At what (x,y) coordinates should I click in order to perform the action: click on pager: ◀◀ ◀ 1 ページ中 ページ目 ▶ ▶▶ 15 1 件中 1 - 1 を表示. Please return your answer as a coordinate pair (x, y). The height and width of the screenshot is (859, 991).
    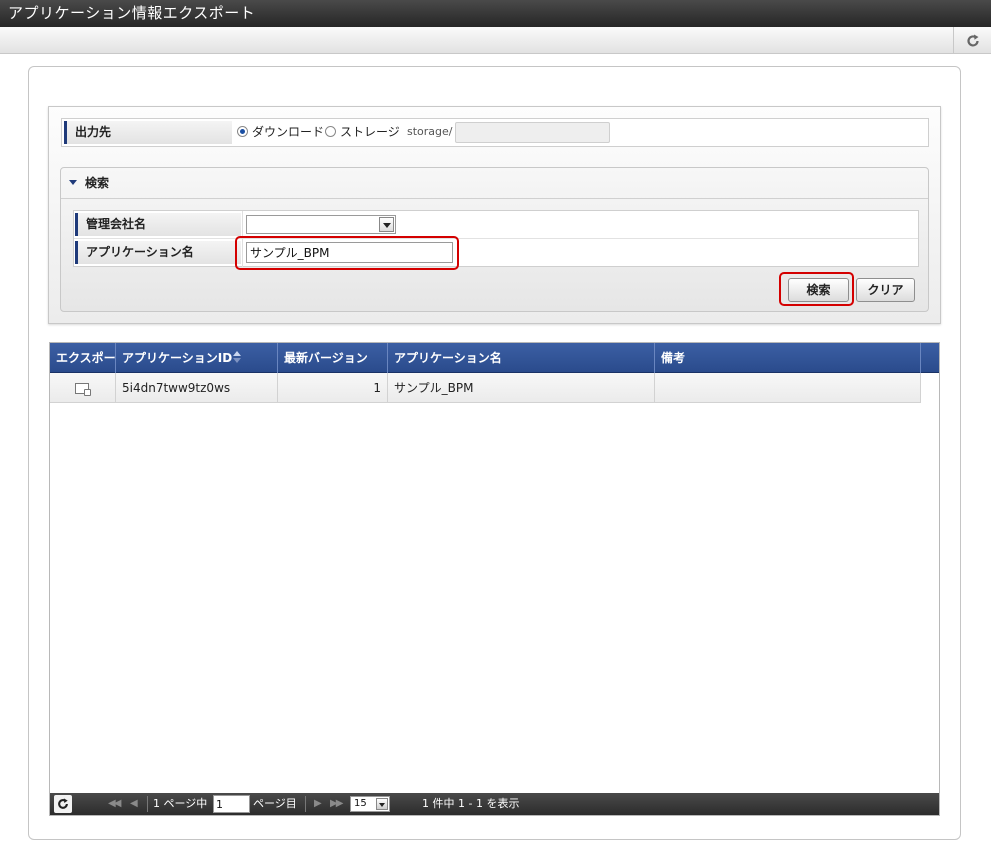
    Looking at the image, I should click on (494, 804).